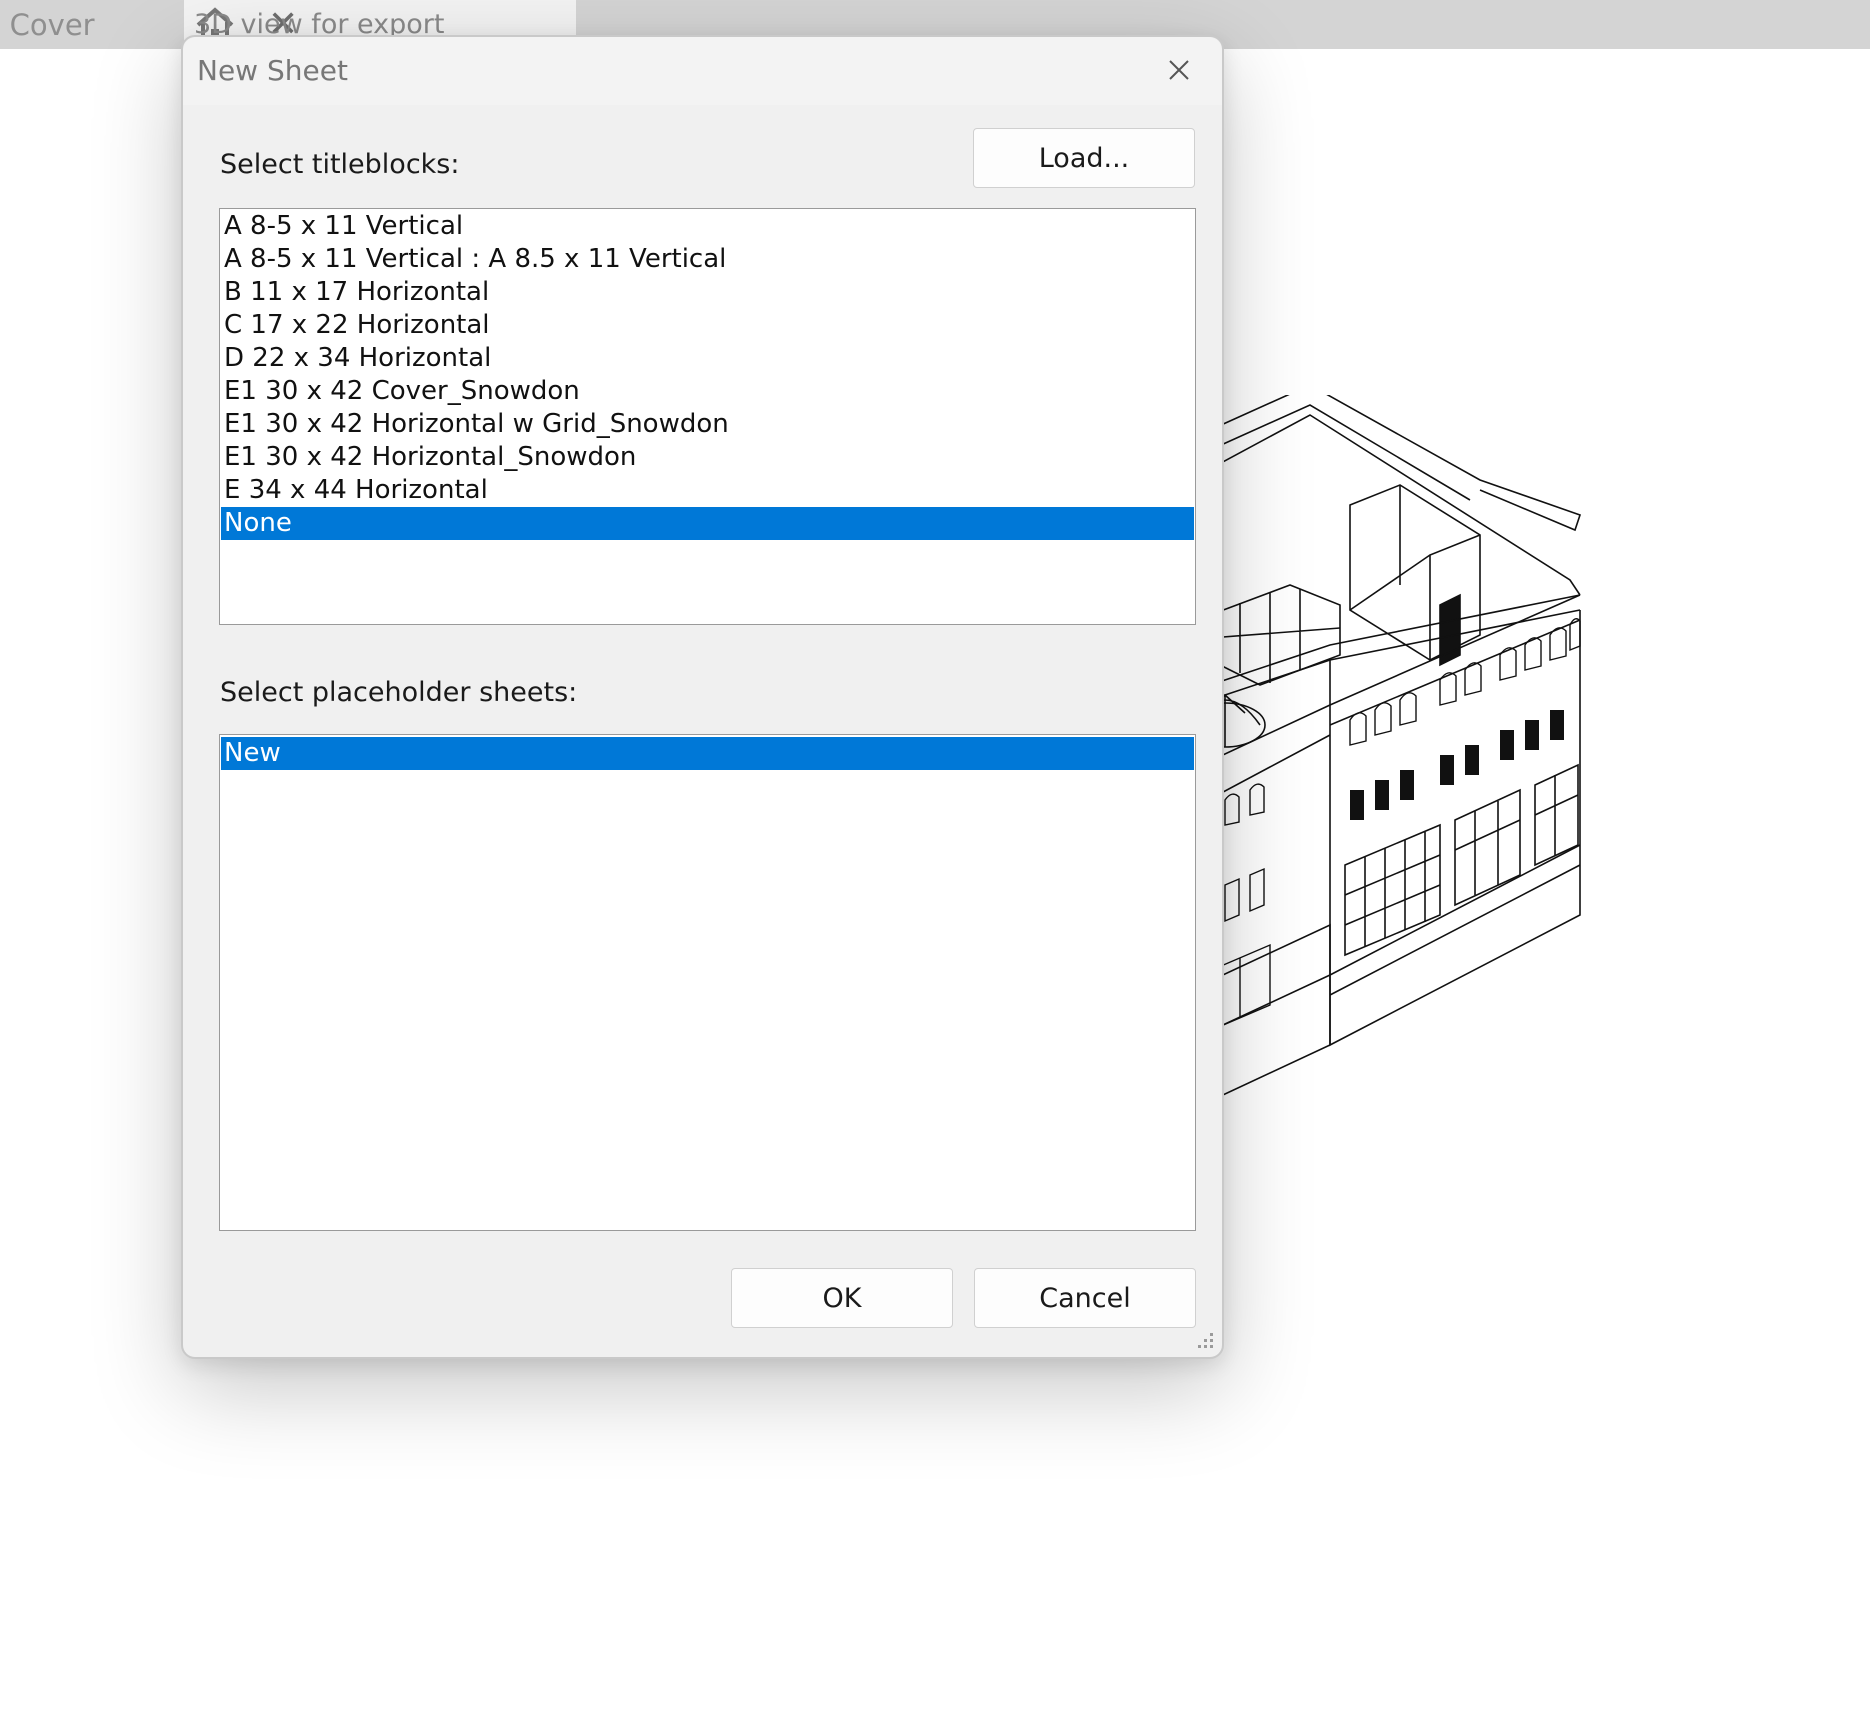 The image size is (1870, 1720). I want to click on titleblock-list-item: B 11 x 17 Horizontal, so click(707, 292).